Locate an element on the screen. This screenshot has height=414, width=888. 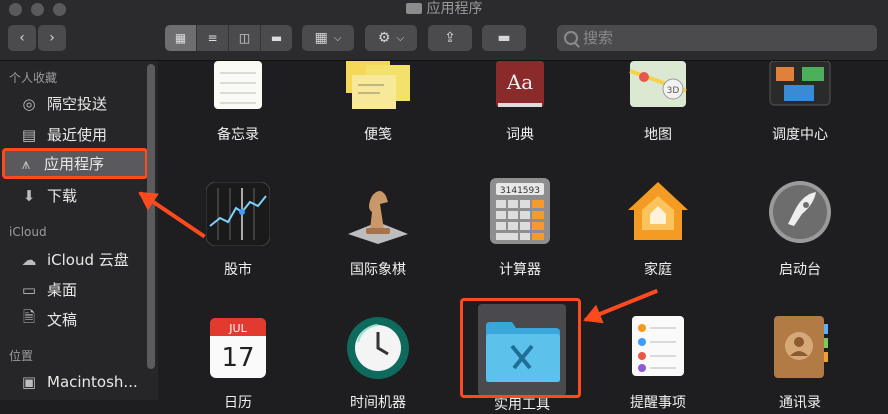
icloud-header: iCloud is located at coordinates (28, 232).